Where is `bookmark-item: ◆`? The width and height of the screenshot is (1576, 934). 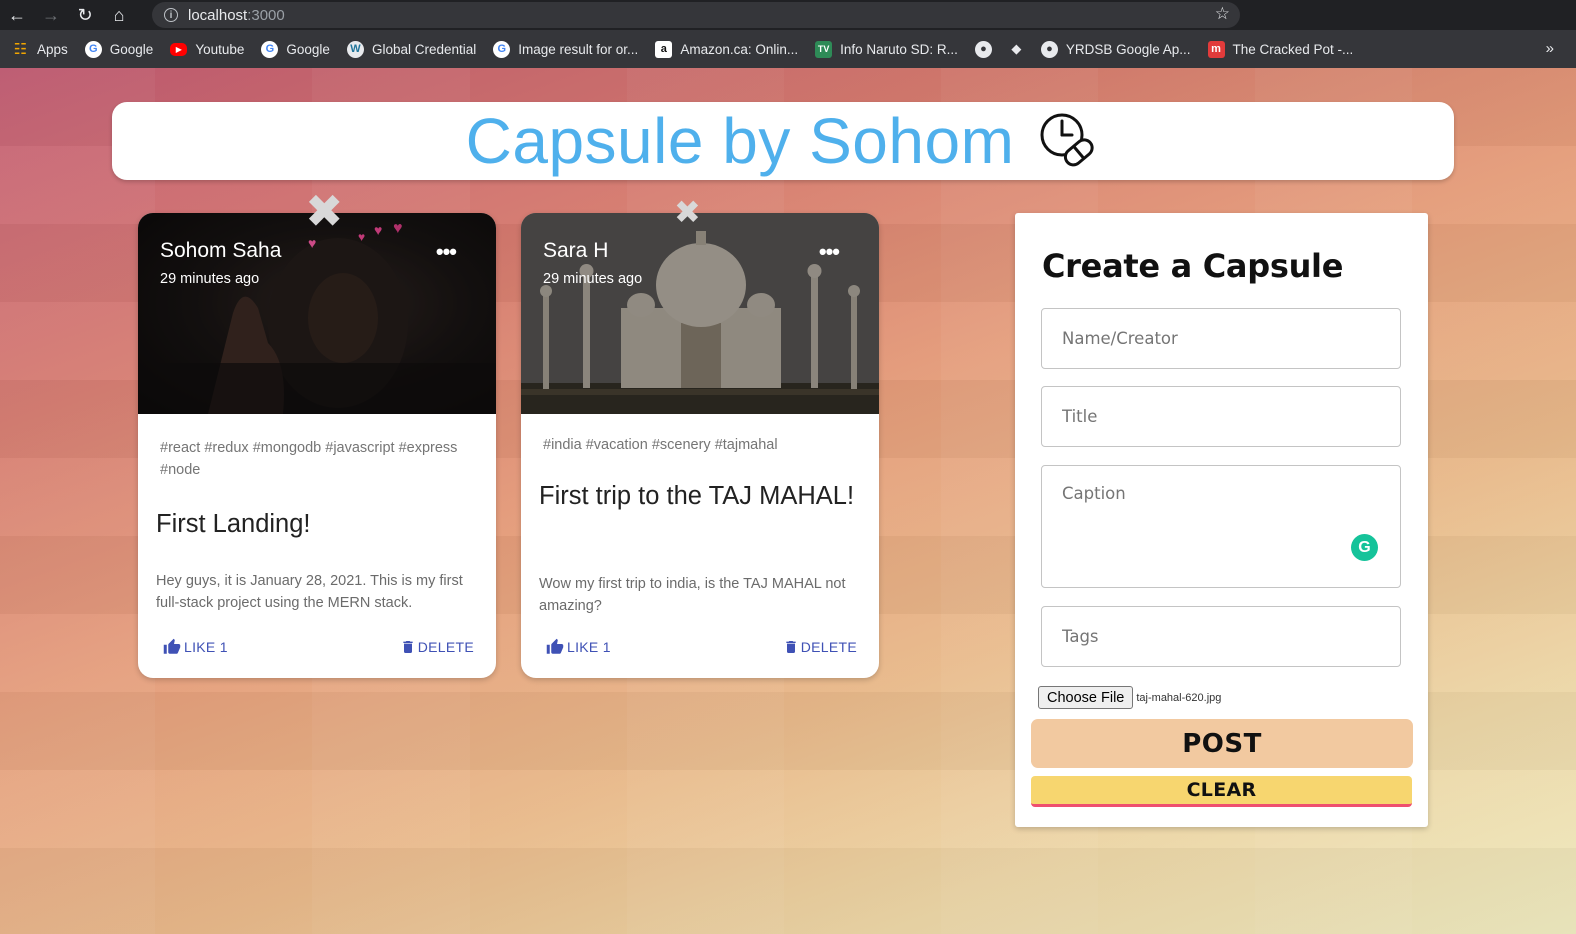 bookmark-item: ◆ is located at coordinates (1020, 49).